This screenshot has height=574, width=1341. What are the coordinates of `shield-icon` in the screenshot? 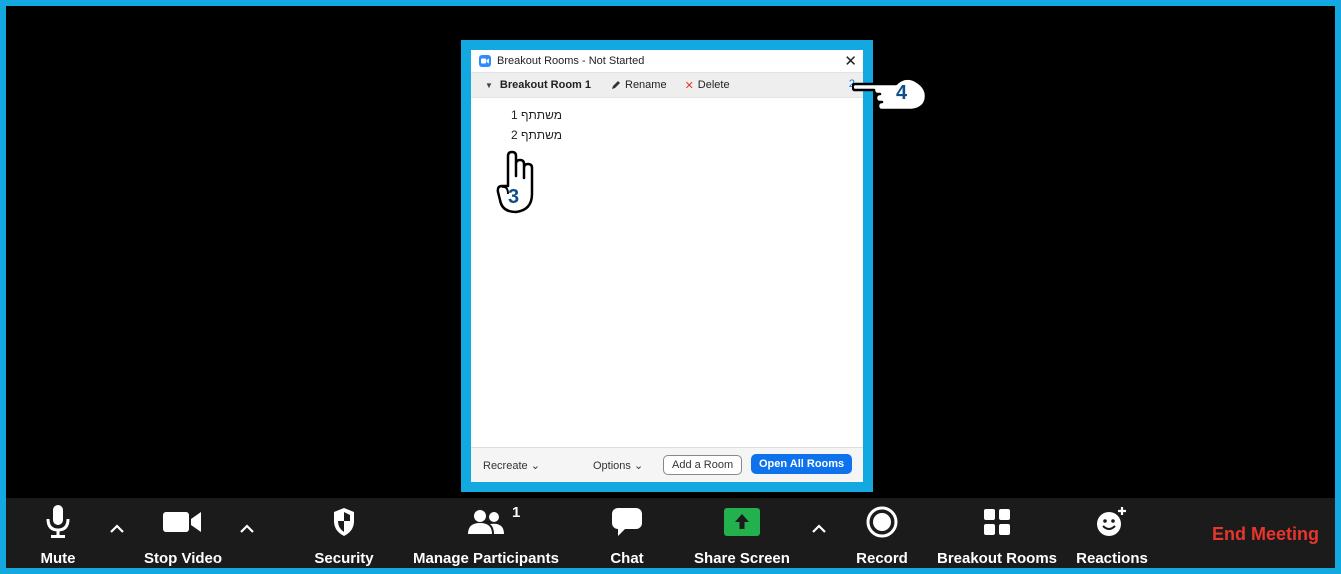 It's located at (344, 522).